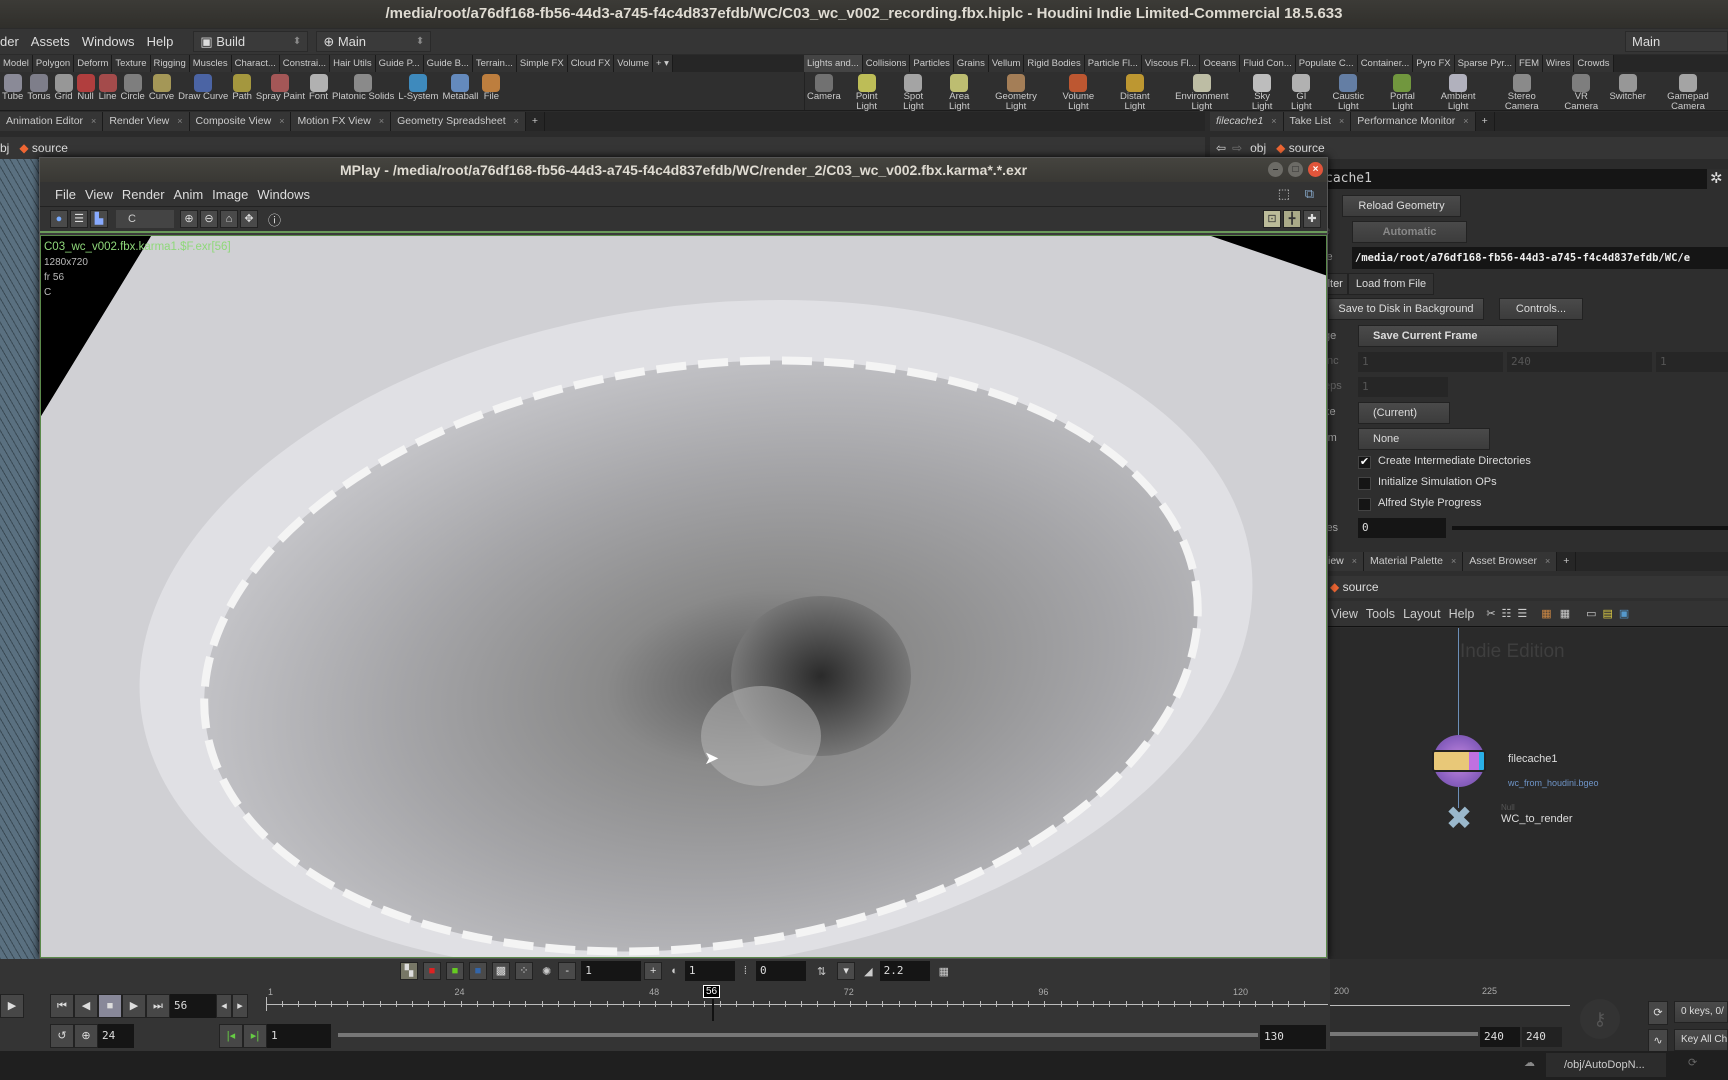 The width and height of the screenshot is (1728, 1080). I want to click on jump-start-icon: ⏮, so click(62, 1006).